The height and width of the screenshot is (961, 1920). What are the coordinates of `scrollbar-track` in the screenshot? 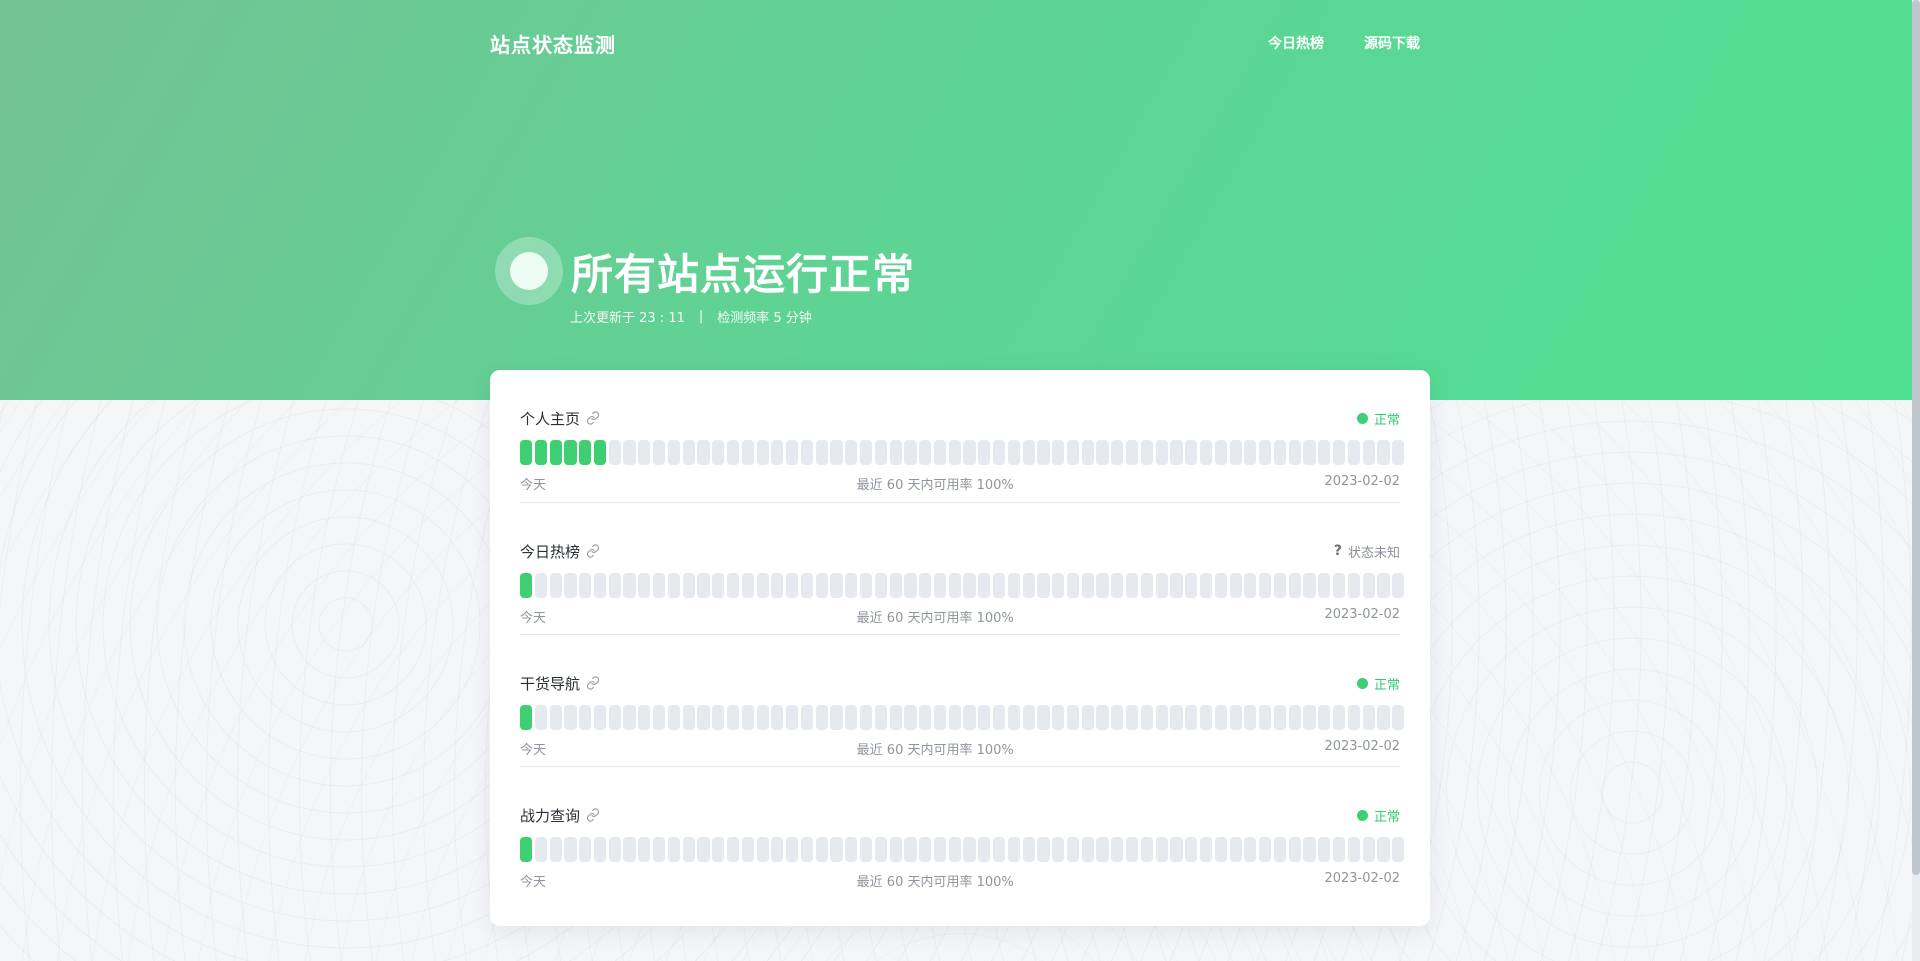 It's located at (1916, 480).